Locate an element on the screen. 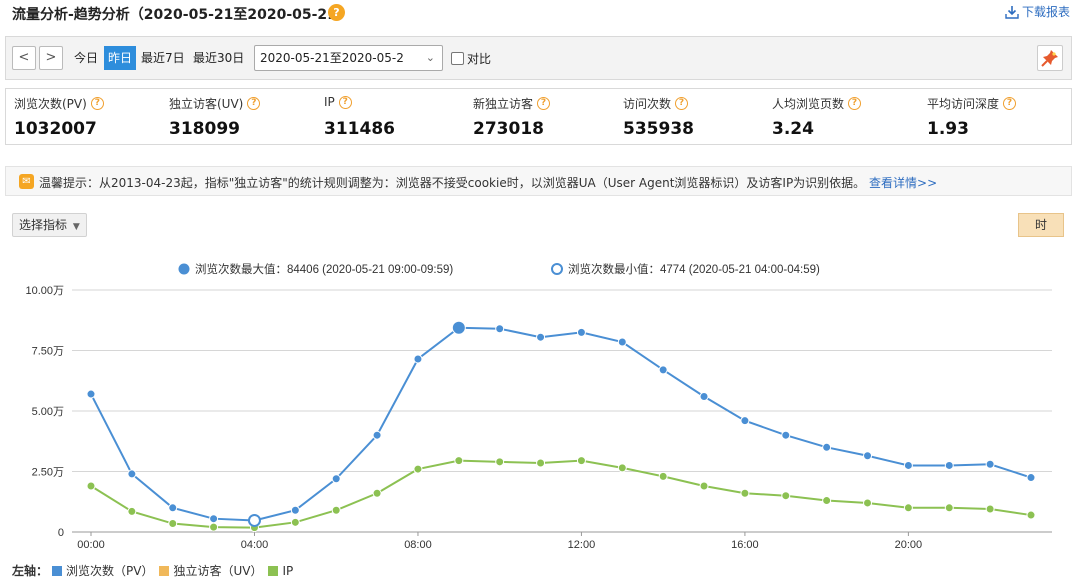 The width and height of the screenshot is (1080, 588). y-tick-label: 5.00万 is located at coordinates (48, 412).